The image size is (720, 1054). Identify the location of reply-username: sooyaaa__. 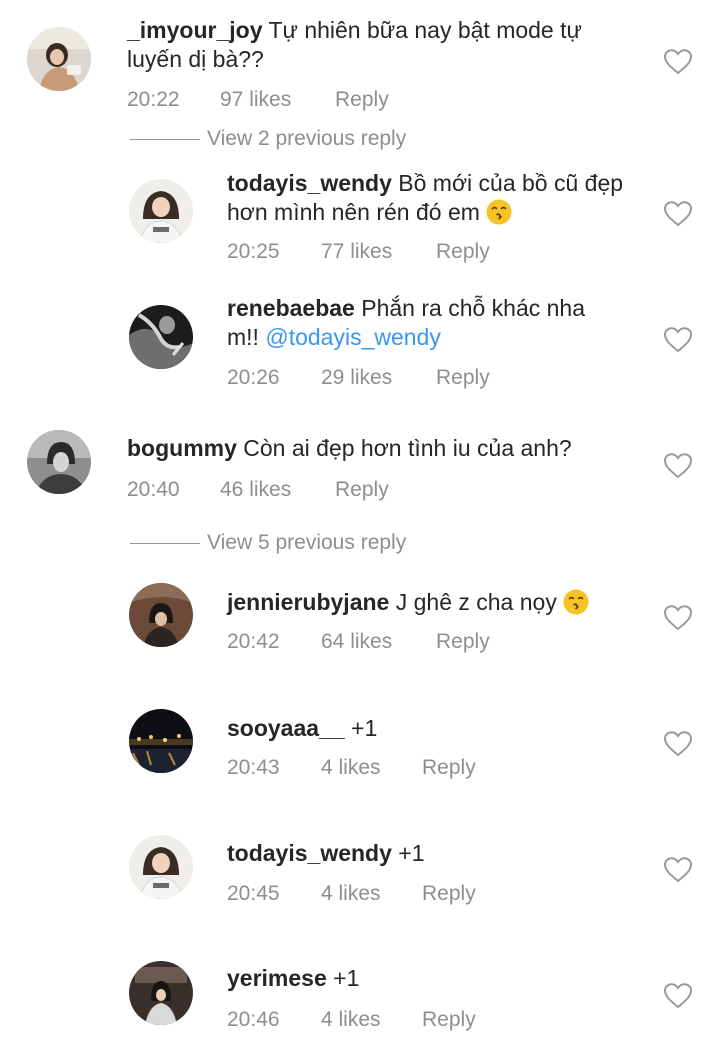
(286, 728).